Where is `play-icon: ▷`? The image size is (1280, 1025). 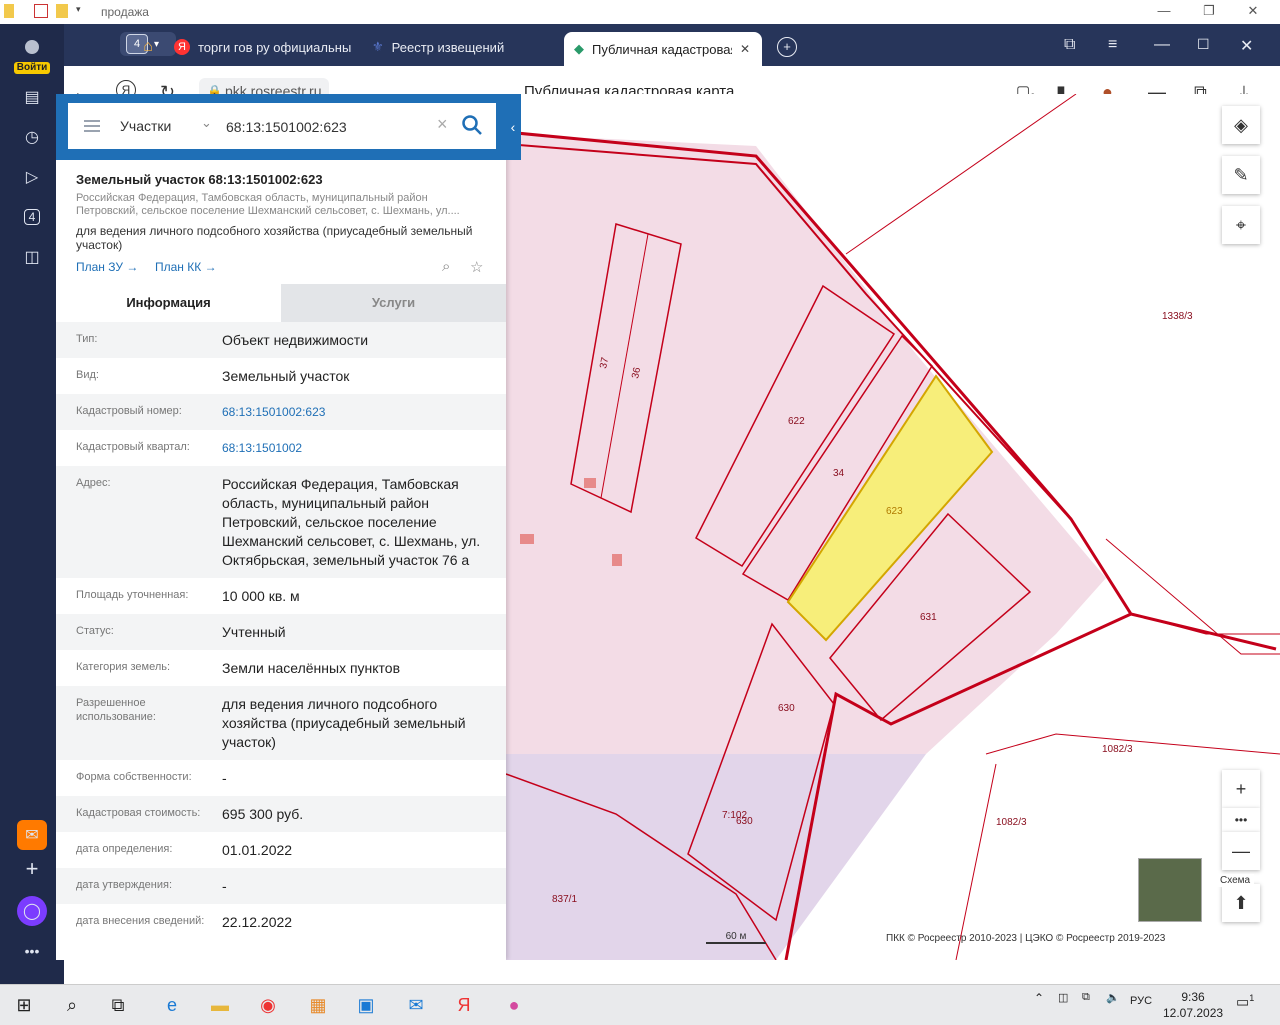 play-icon: ▷ is located at coordinates (32, 177).